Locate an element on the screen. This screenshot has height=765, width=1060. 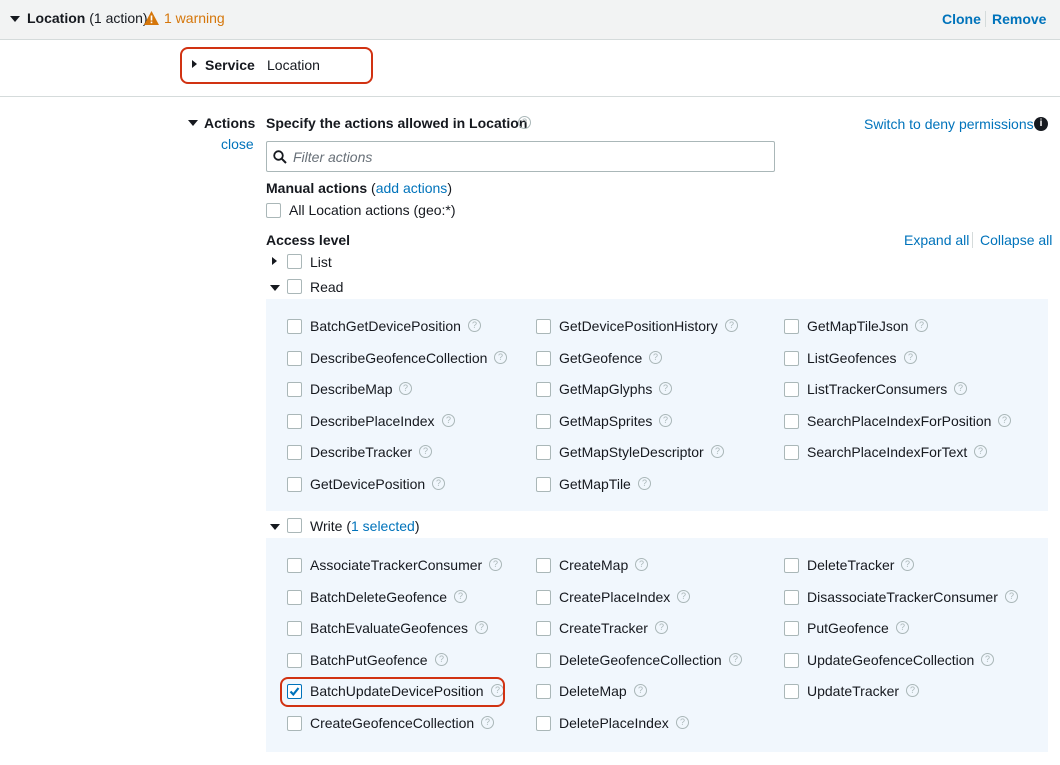
list-checkbox is located at coordinates (294, 261).